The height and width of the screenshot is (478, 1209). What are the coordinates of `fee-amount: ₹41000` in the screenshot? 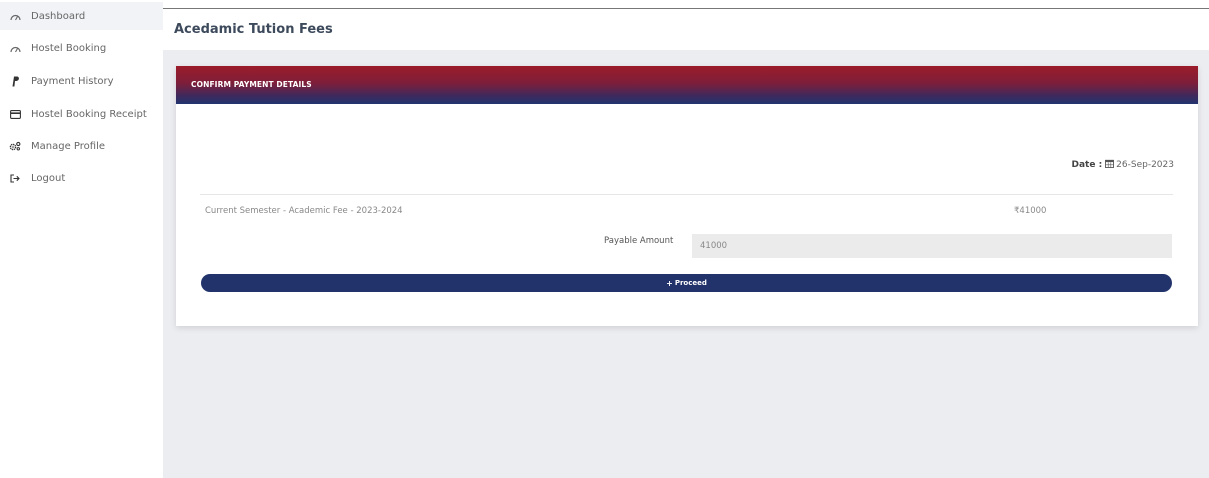 It's located at (1030, 211).